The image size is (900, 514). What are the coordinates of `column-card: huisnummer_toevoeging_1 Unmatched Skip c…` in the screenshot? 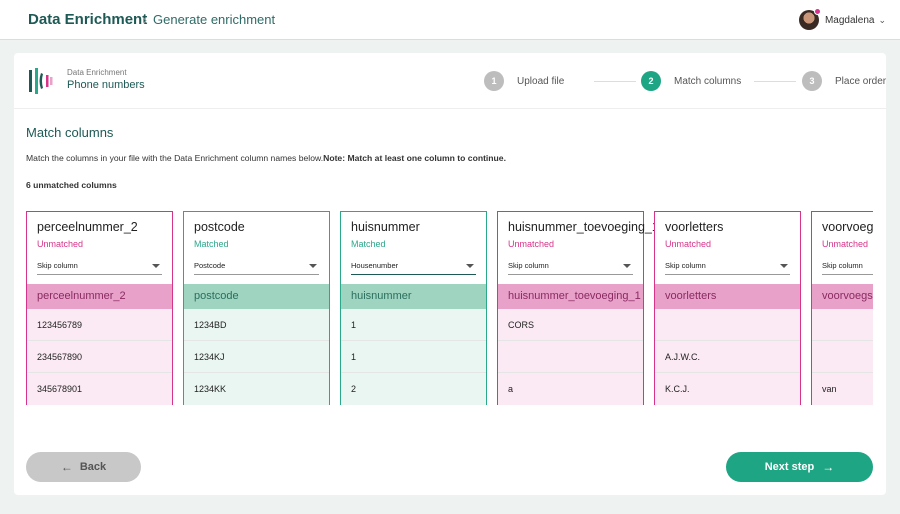 It's located at (578, 308).